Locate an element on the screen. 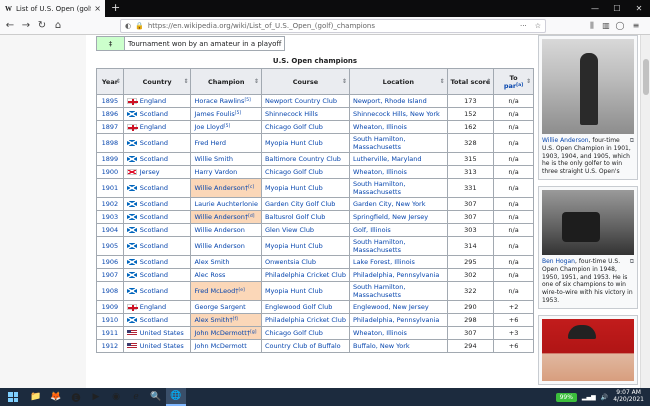  champion-cell: Willie Anderson†[c] is located at coordinates (226, 188).